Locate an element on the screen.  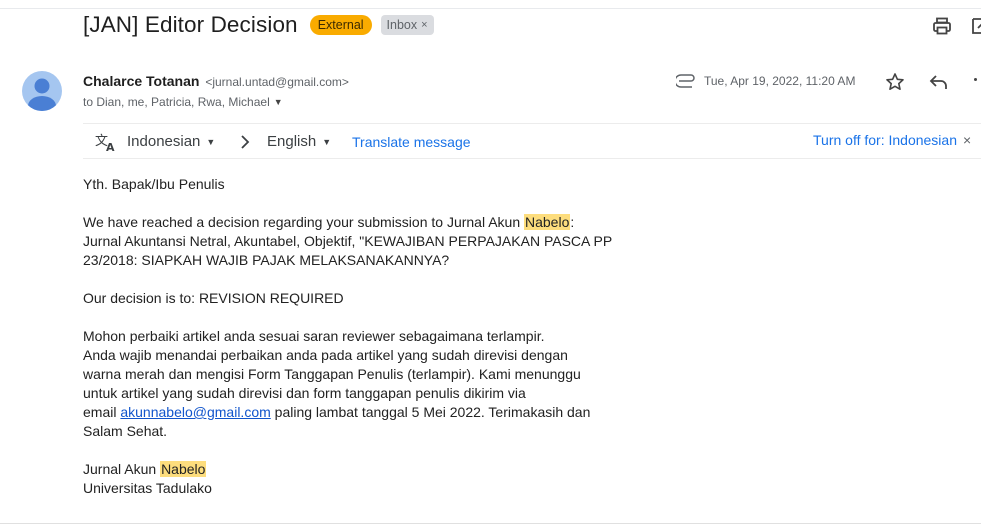
open-in-new-window-icon is located at coordinates (976, 26).